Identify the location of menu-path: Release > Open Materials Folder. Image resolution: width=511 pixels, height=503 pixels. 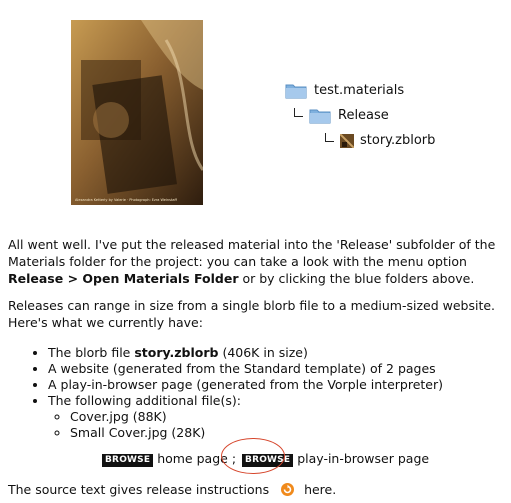
(123, 278).